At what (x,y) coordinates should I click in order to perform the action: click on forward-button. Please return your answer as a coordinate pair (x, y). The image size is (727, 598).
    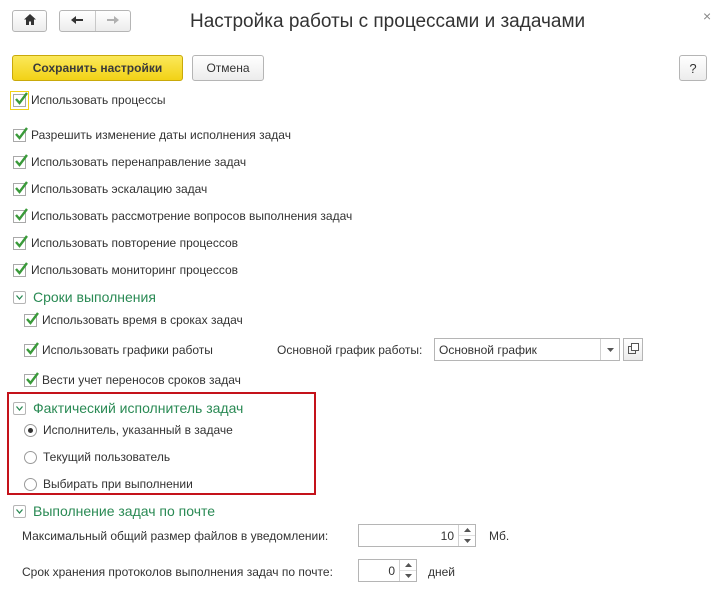
    Looking at the image, I should click on (113, 21).